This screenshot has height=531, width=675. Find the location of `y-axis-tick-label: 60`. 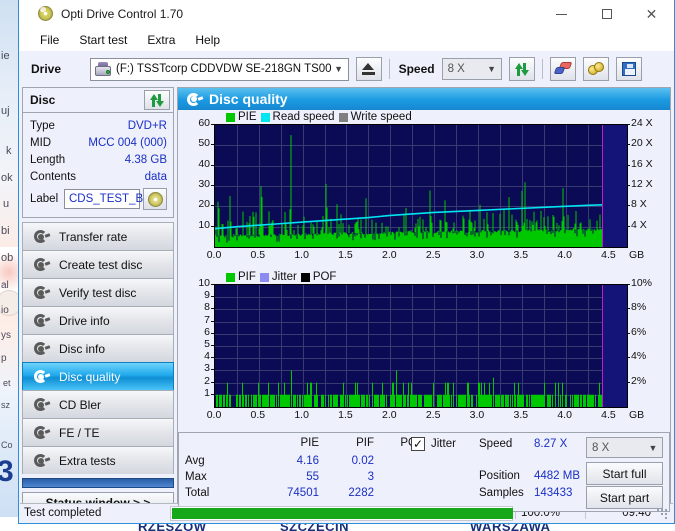

y-axis-tick-label: 60 is located at coordinates (204, 123).